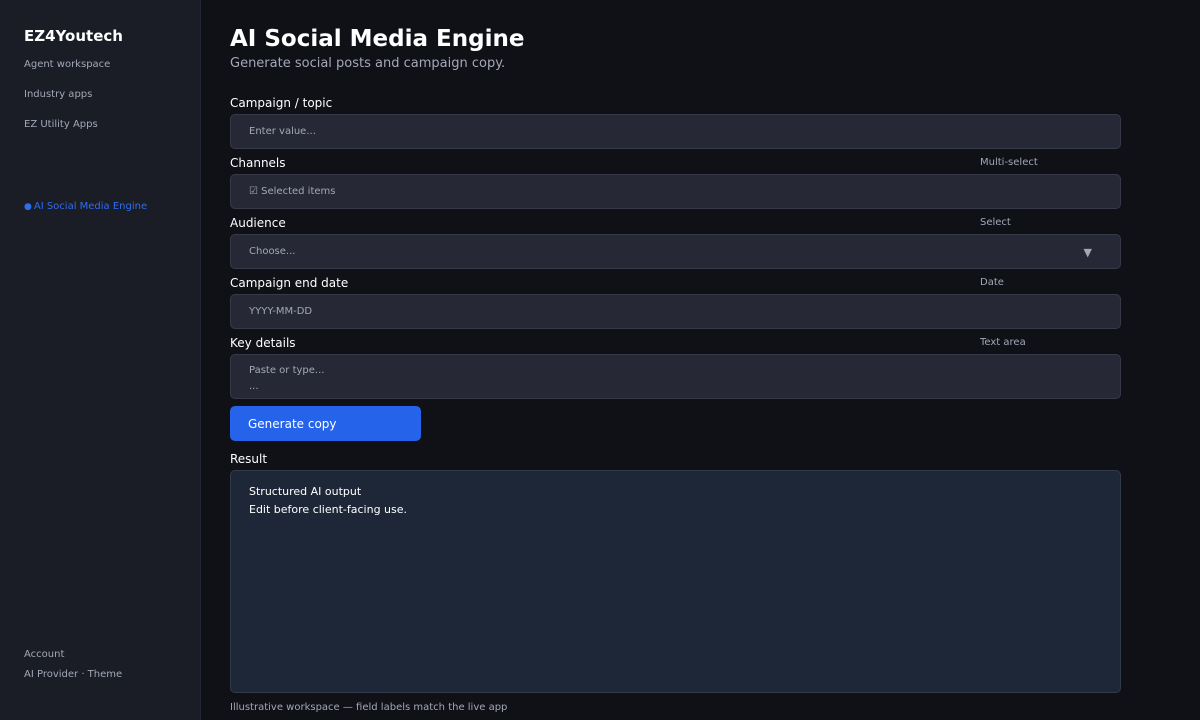 The height and width of the screenshot is (720, 1200). What do you see at coordinates (249, 459) in the screenshot?
I see `result-label: Result` at bounding box center [249, 459].